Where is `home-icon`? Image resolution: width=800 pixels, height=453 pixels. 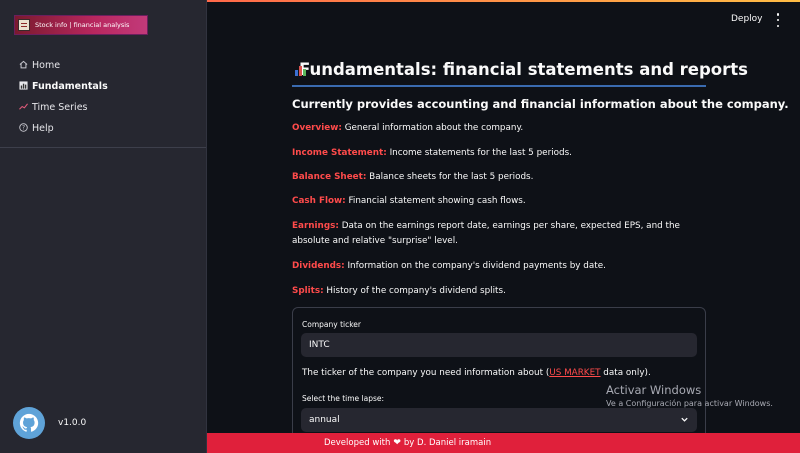
home-icon is located at coordinates (23, 65).